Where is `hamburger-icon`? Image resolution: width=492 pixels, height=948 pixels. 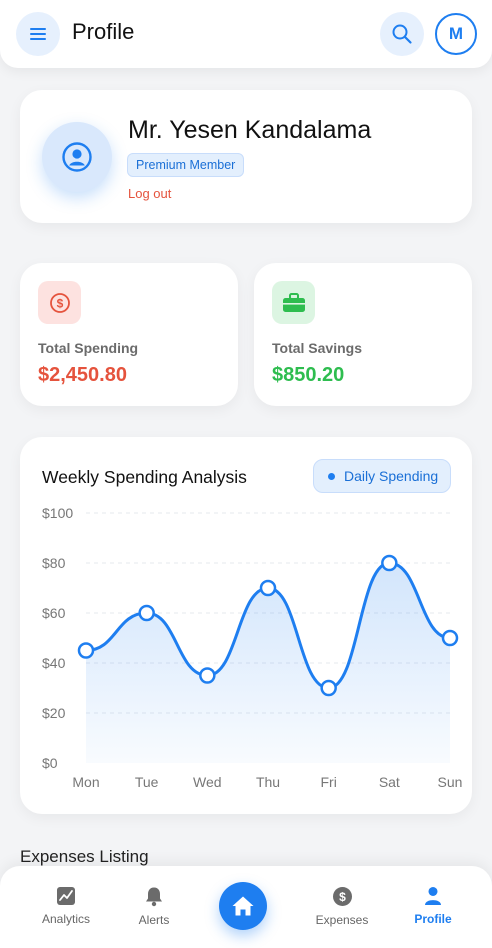 hamburger-icon is located at coordinates (38, 34).